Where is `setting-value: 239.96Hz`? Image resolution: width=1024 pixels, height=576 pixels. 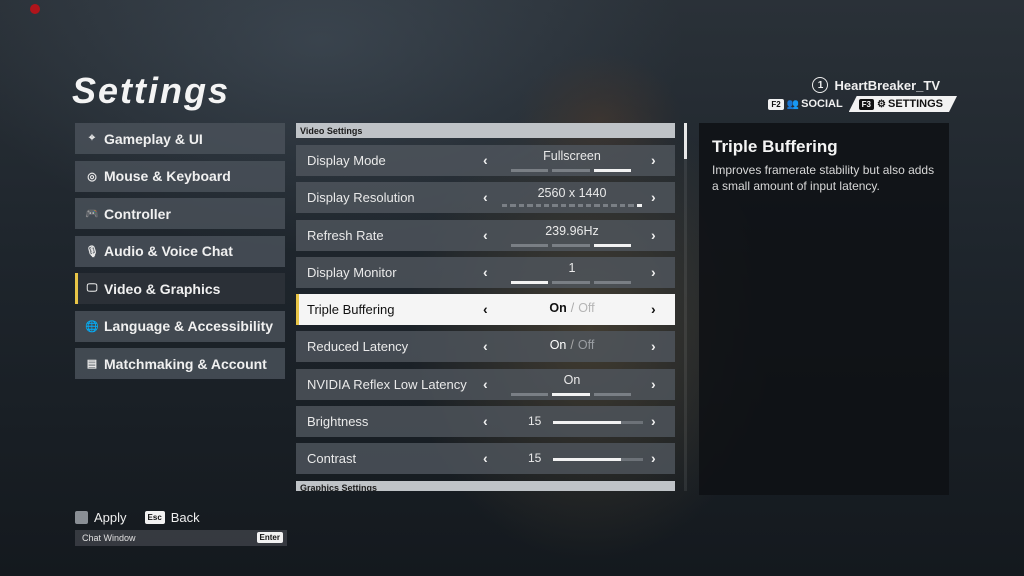 setting-value: 239.96Hz is located at coordinates (572, 230).